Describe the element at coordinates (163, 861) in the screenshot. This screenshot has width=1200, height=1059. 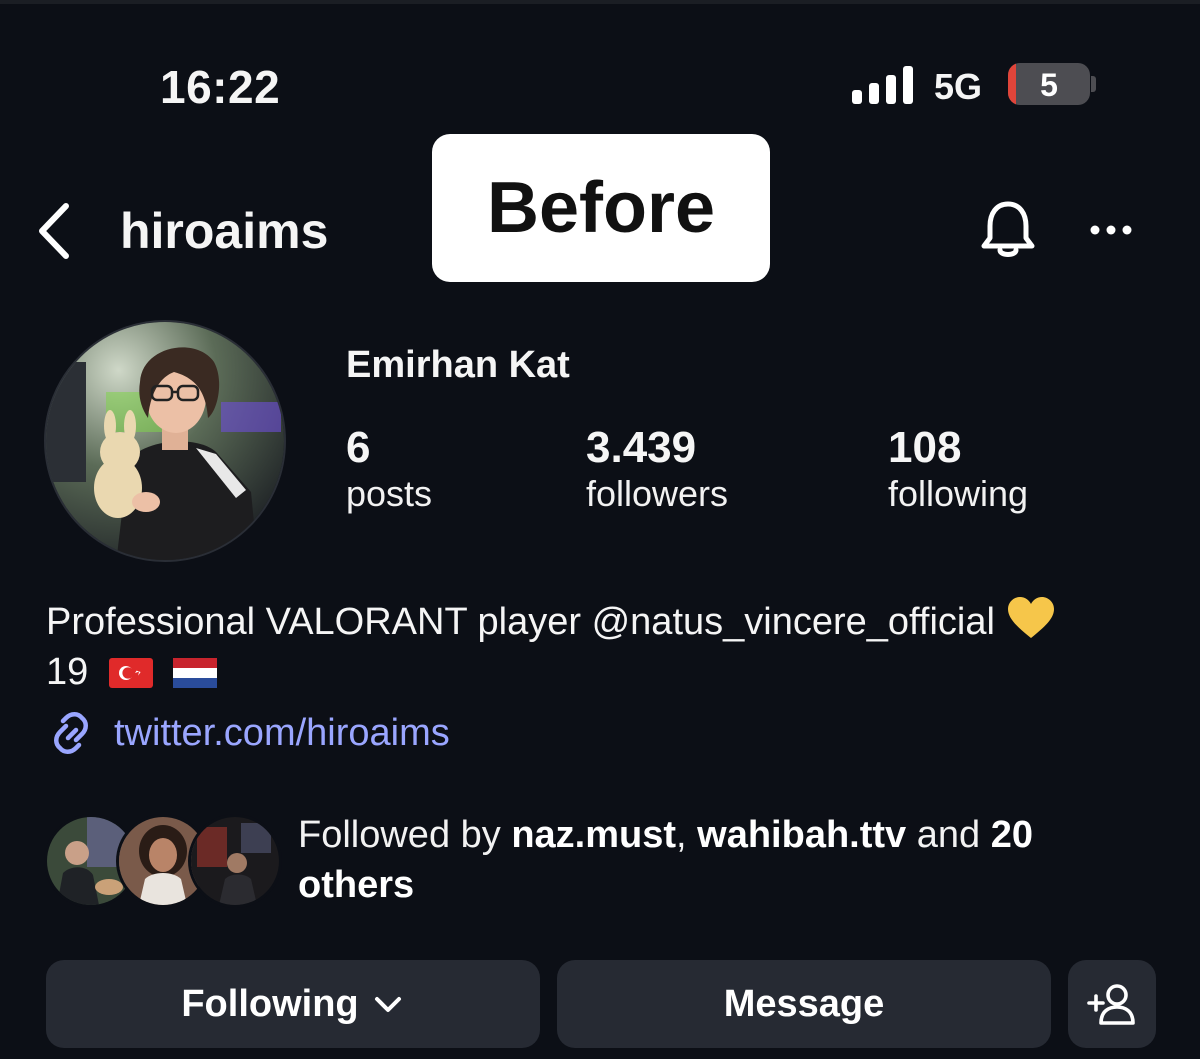
I see `mutual-followers-avatars` at that location.